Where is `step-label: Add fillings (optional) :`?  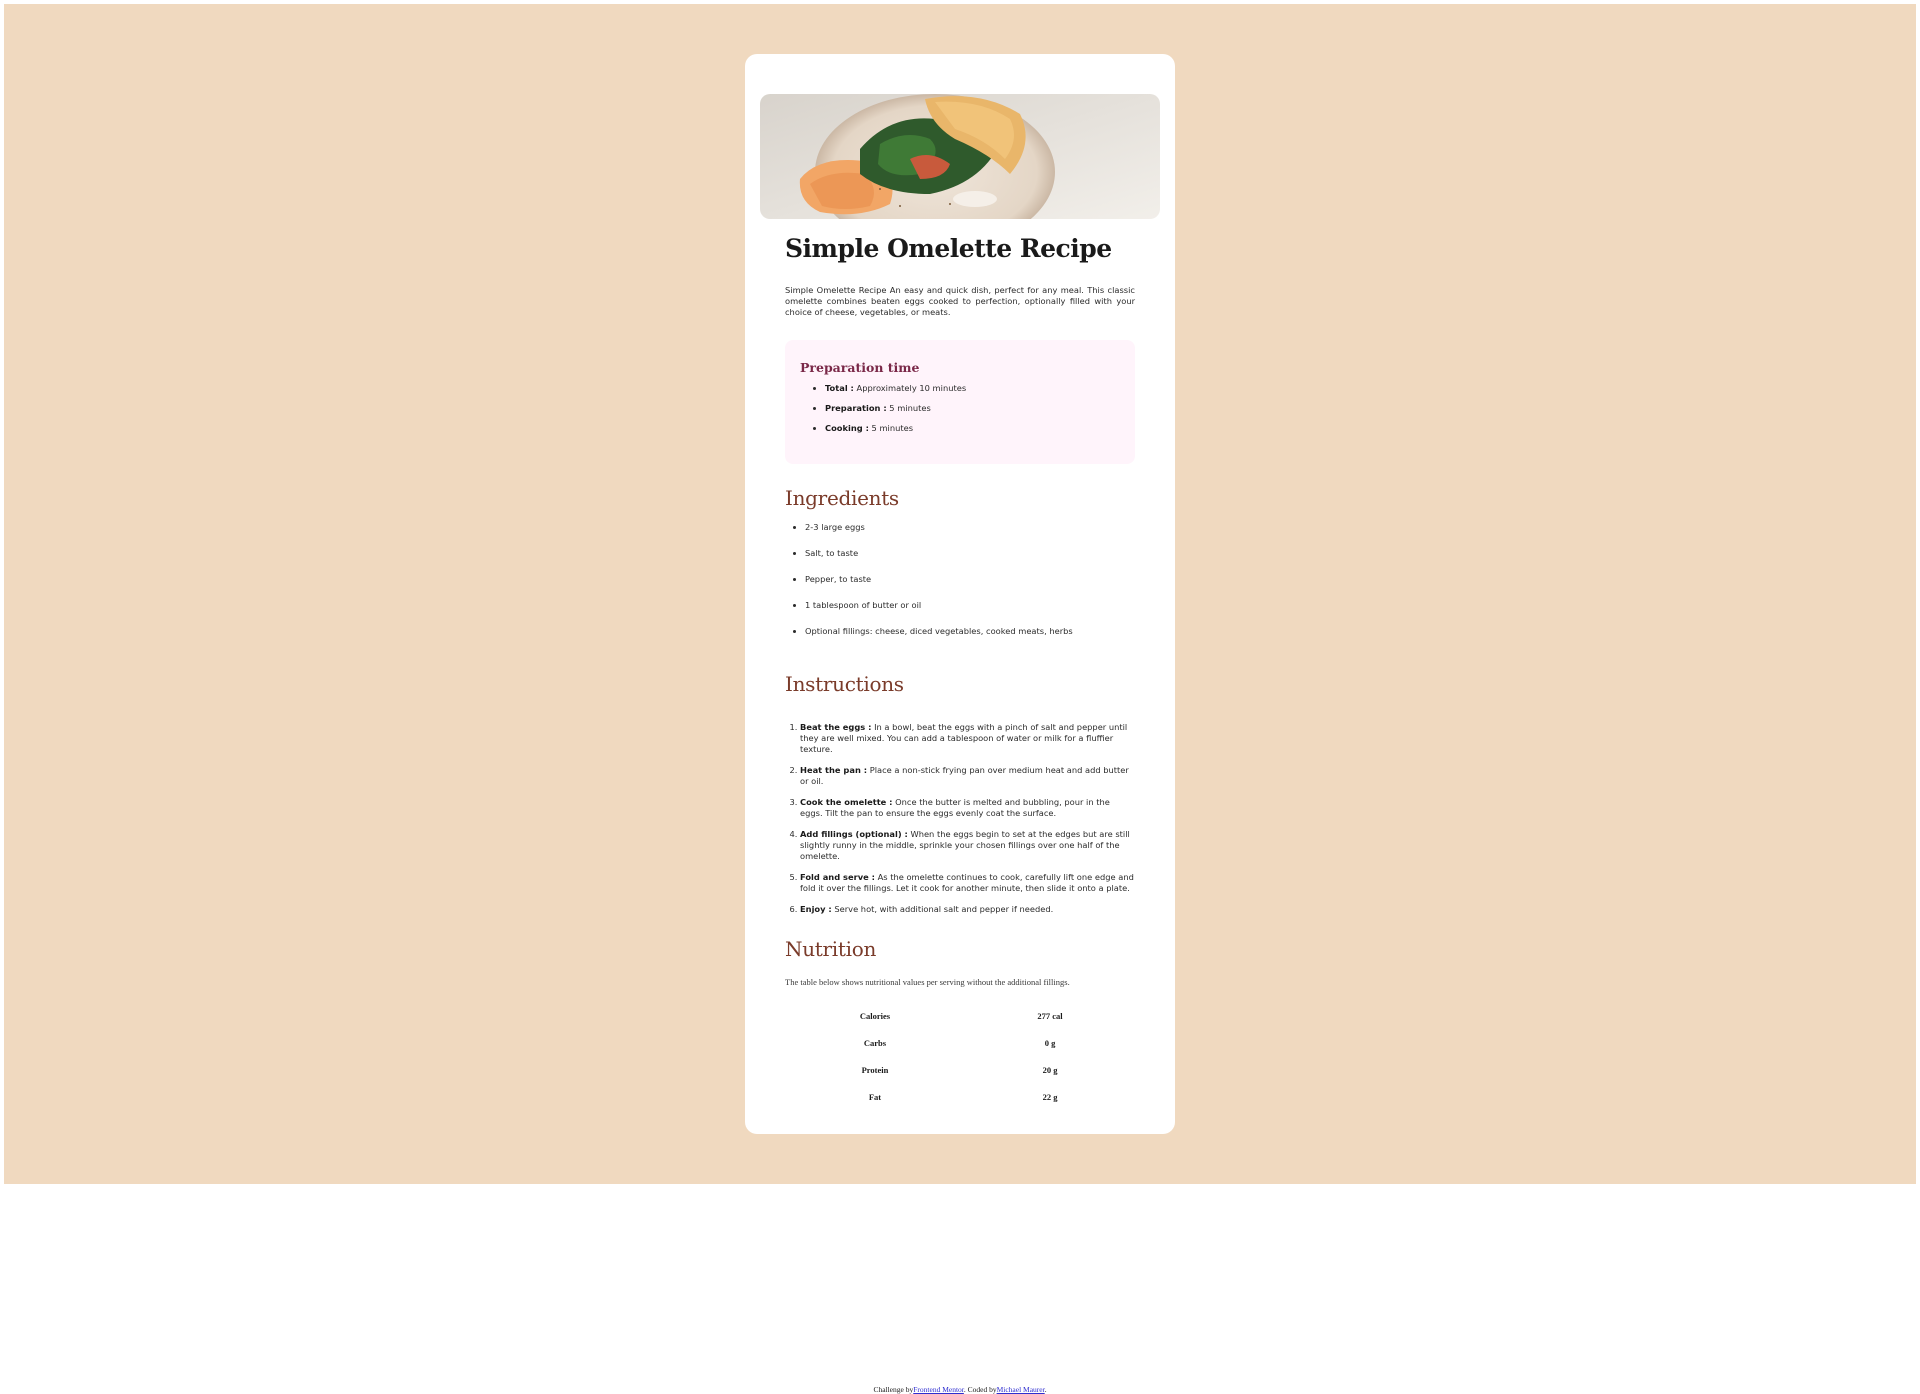
step-label: Add fillings (optional) : is located at coordinates (854, 834).